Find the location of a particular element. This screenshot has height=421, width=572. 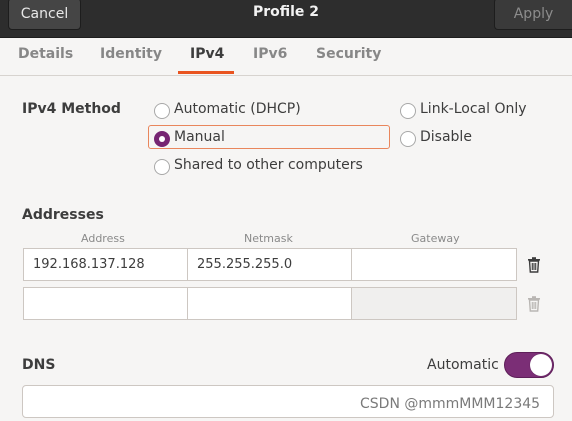

active-tab-indicator is located at coordinates (206, 72).